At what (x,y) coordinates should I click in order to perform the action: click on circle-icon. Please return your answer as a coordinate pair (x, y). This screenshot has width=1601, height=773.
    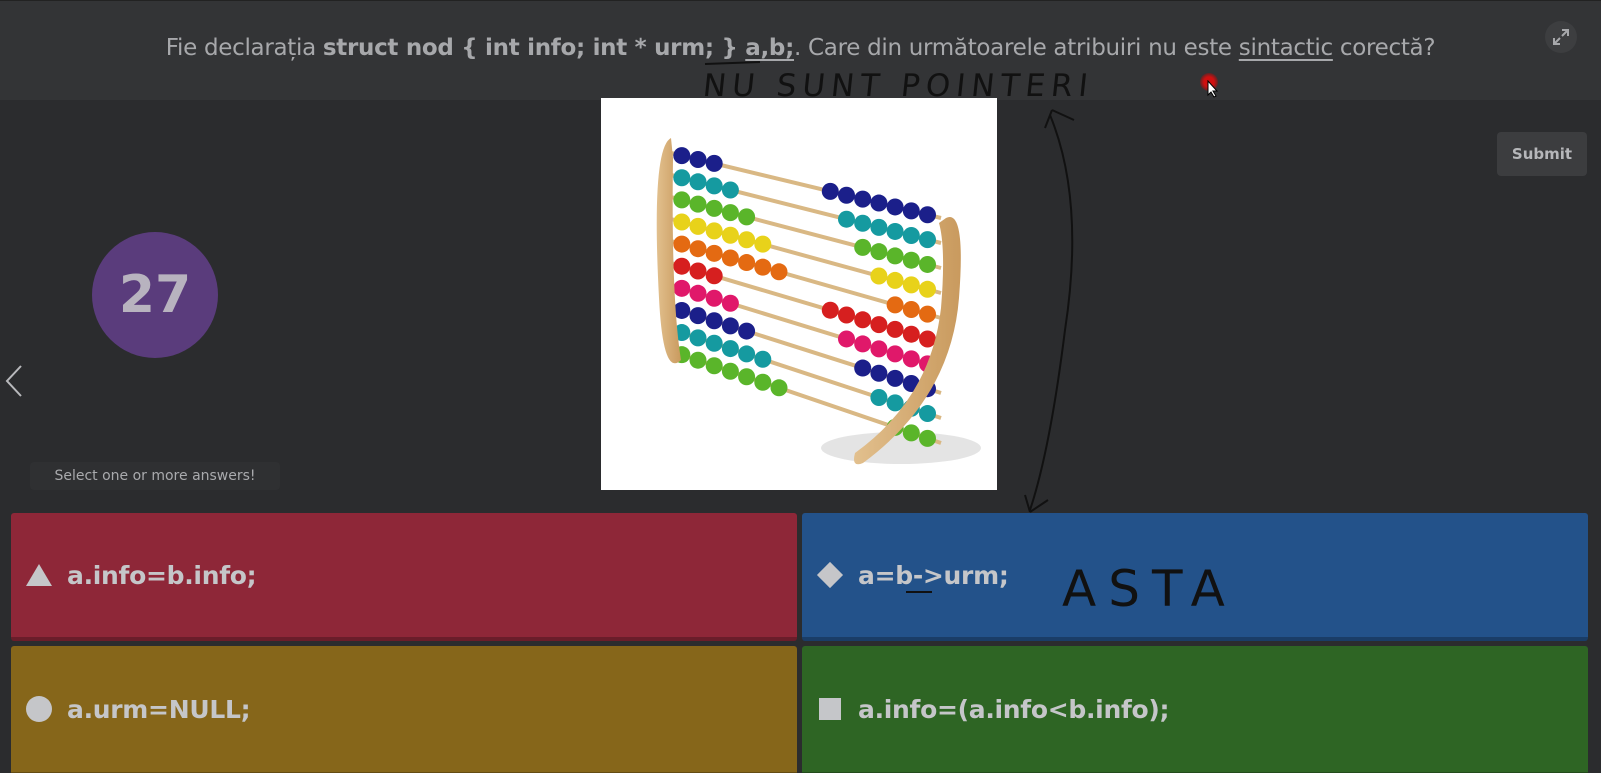
    Looking at the image, I should click on (39, 709).